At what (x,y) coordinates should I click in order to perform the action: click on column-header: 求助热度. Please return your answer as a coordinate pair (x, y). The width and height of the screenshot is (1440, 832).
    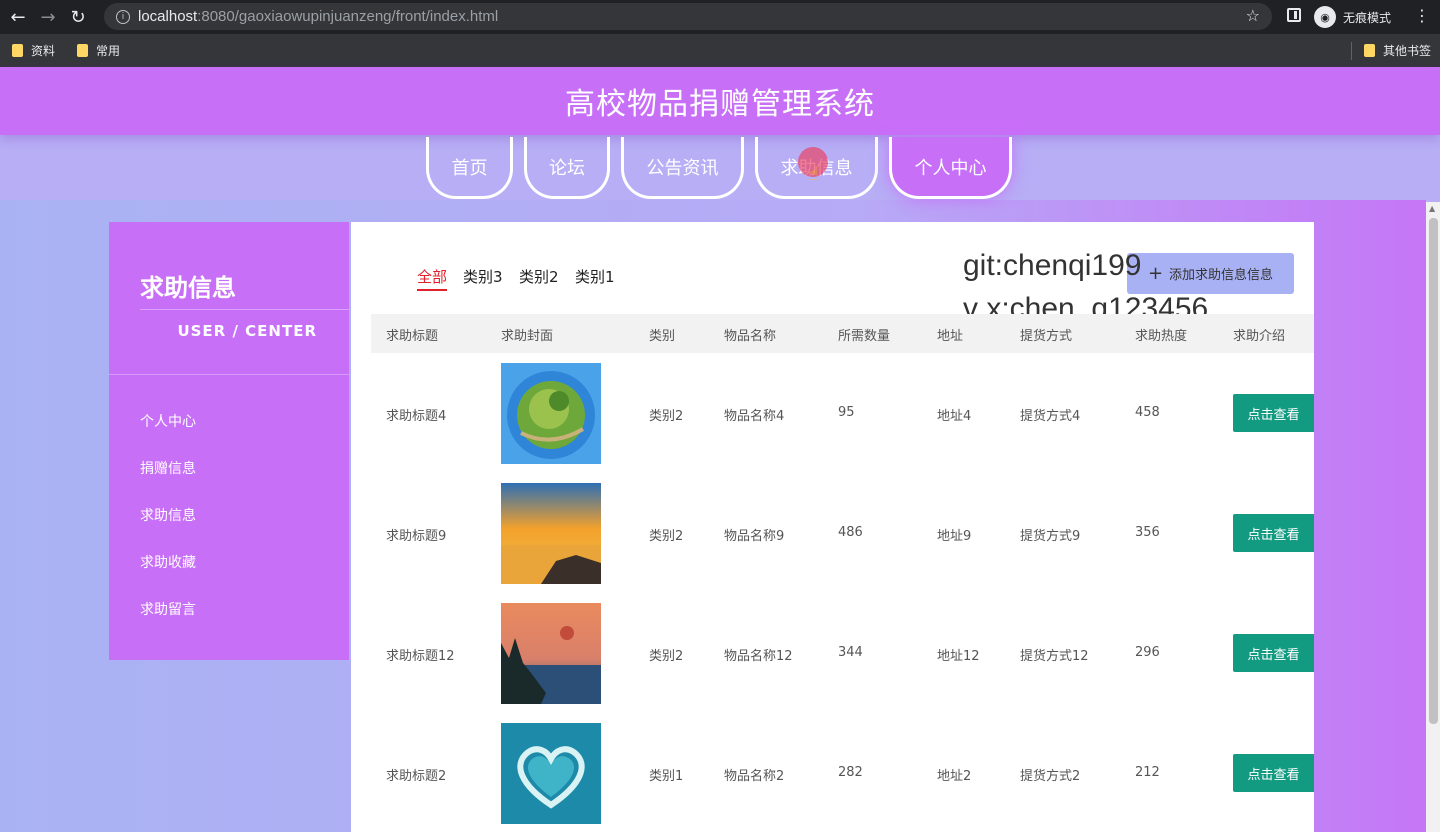
    Looking at the image, I should click on (1161, 336).